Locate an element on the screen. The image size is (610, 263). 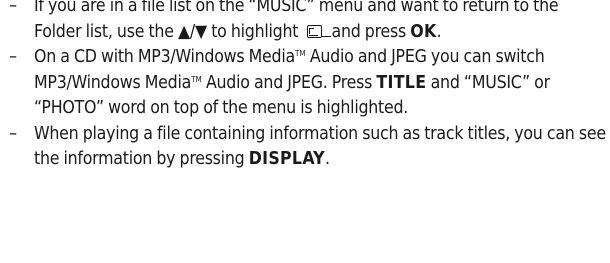
folder-up-icon is located at coordinates (314, 31).